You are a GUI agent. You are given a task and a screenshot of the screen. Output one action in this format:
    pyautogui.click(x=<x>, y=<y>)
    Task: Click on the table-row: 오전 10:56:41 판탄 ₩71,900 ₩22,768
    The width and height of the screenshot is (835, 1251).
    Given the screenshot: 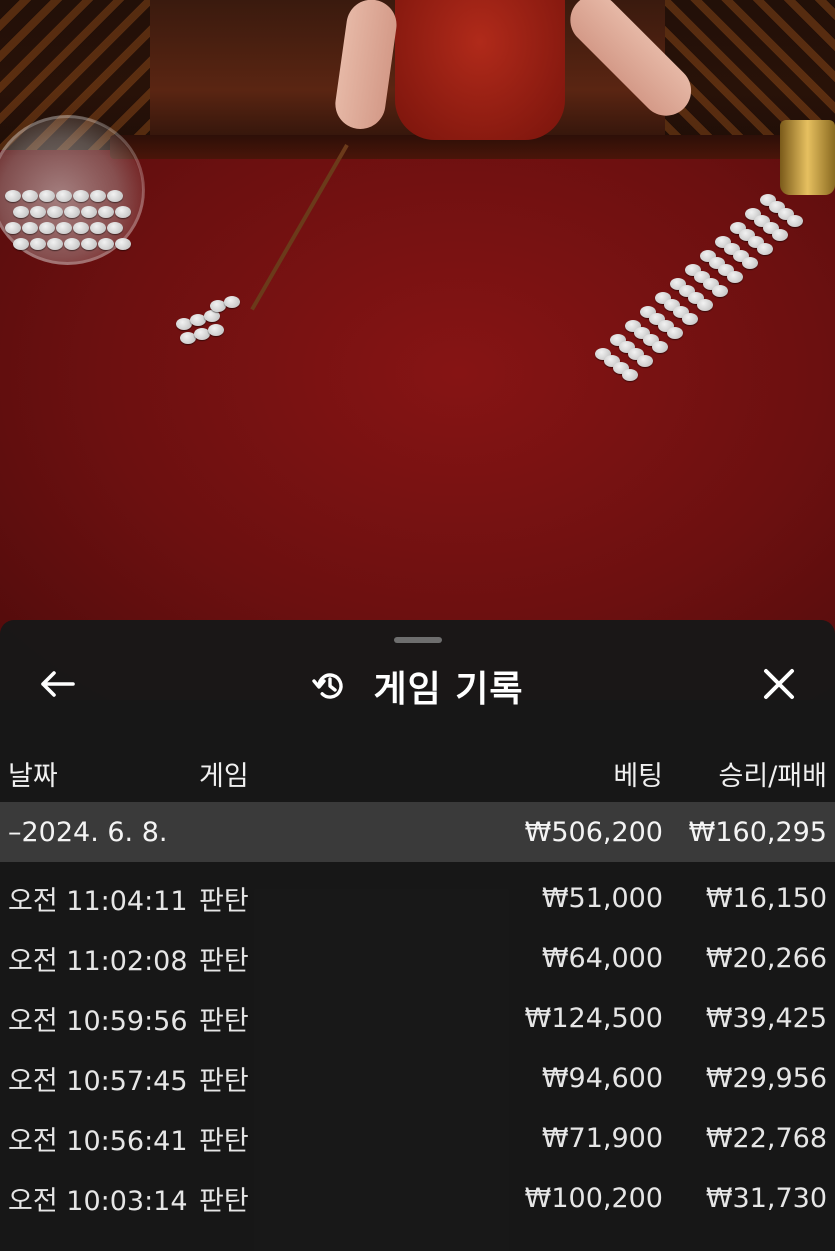 What is the action you would take?
    pyautogui.click(x=417, y=1138)
    